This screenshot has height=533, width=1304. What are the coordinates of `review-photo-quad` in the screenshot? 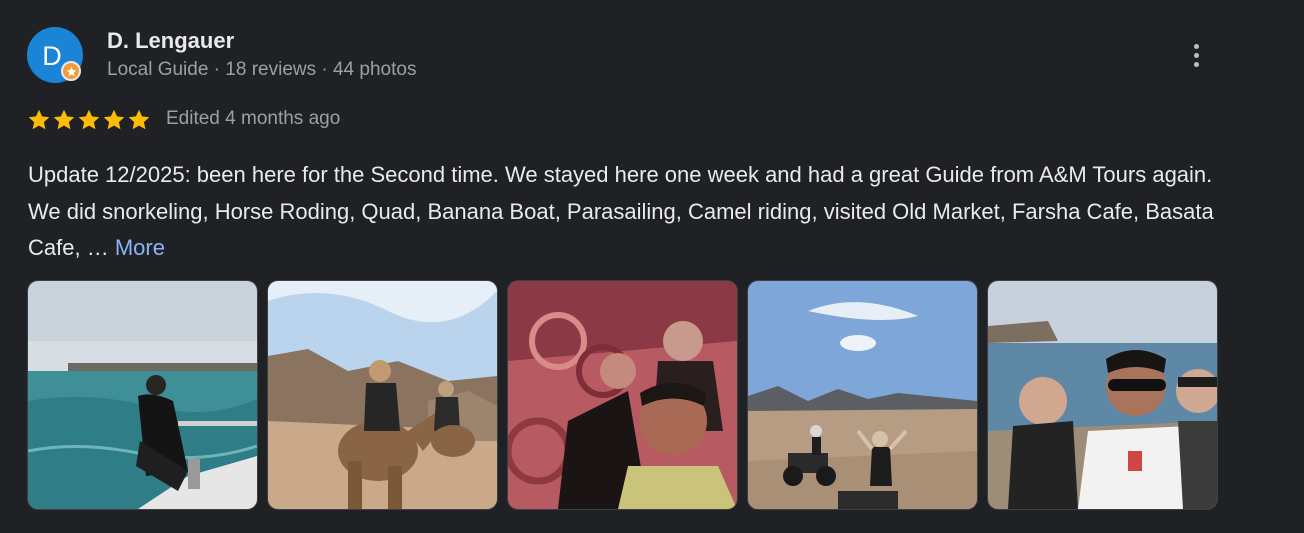 It's located at (862, 395).